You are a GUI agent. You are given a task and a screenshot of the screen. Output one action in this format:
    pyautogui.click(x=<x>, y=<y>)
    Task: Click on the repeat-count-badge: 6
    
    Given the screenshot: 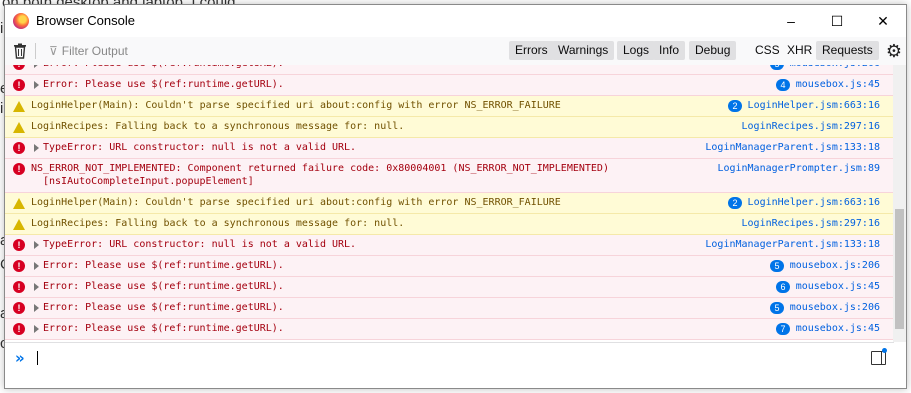 What is the action you would take?
    pyautogui.click(x=783, y=287)
    